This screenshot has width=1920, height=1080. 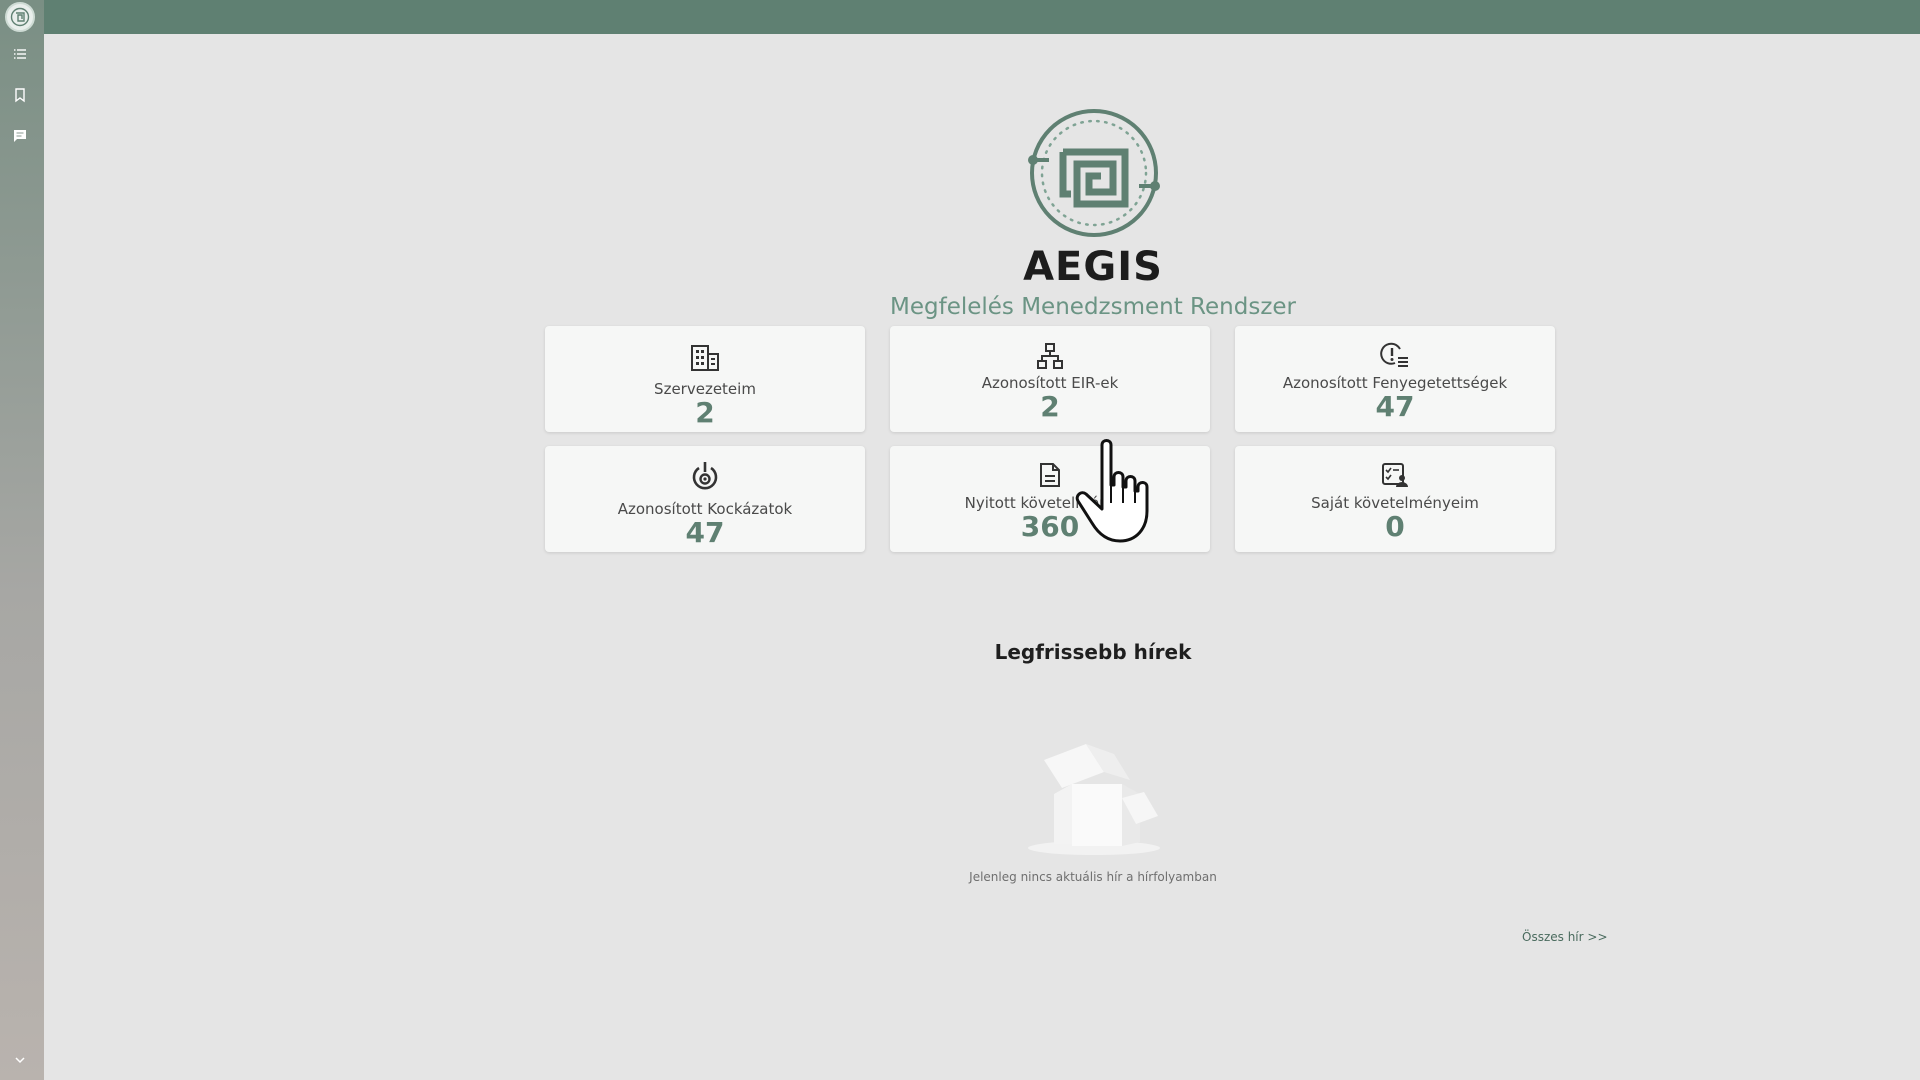 I want to click on chevron-down-icon, so click(x=20, y=1060).